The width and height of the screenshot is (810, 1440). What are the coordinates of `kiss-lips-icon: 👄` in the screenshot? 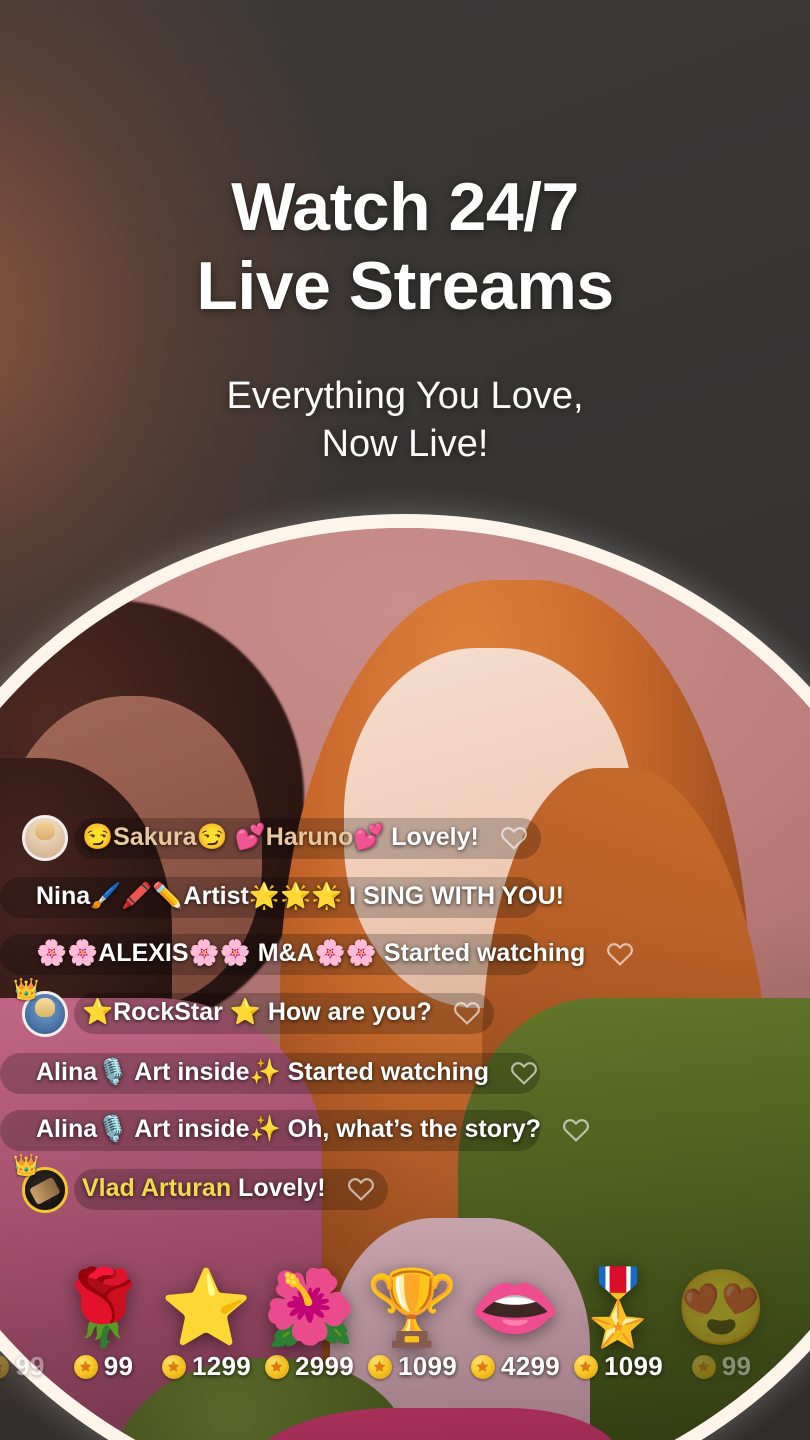 It's located at (515, 1307).